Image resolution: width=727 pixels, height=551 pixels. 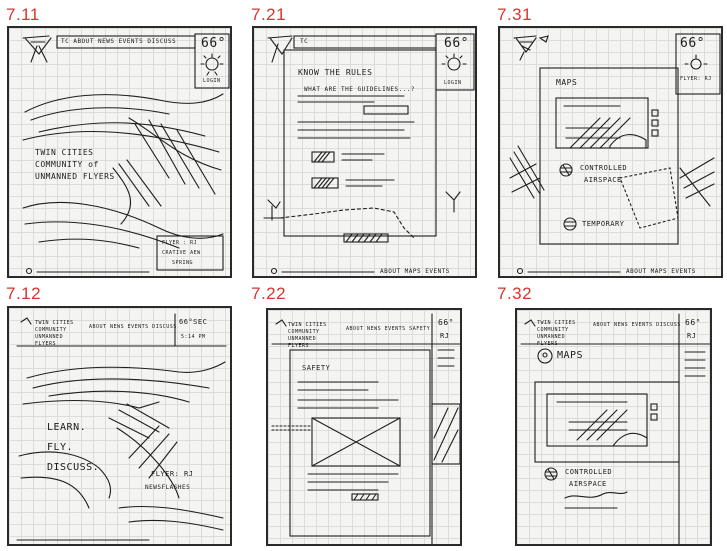 I want to click on temperature: 66°SEC, so click(x=193, y=322).